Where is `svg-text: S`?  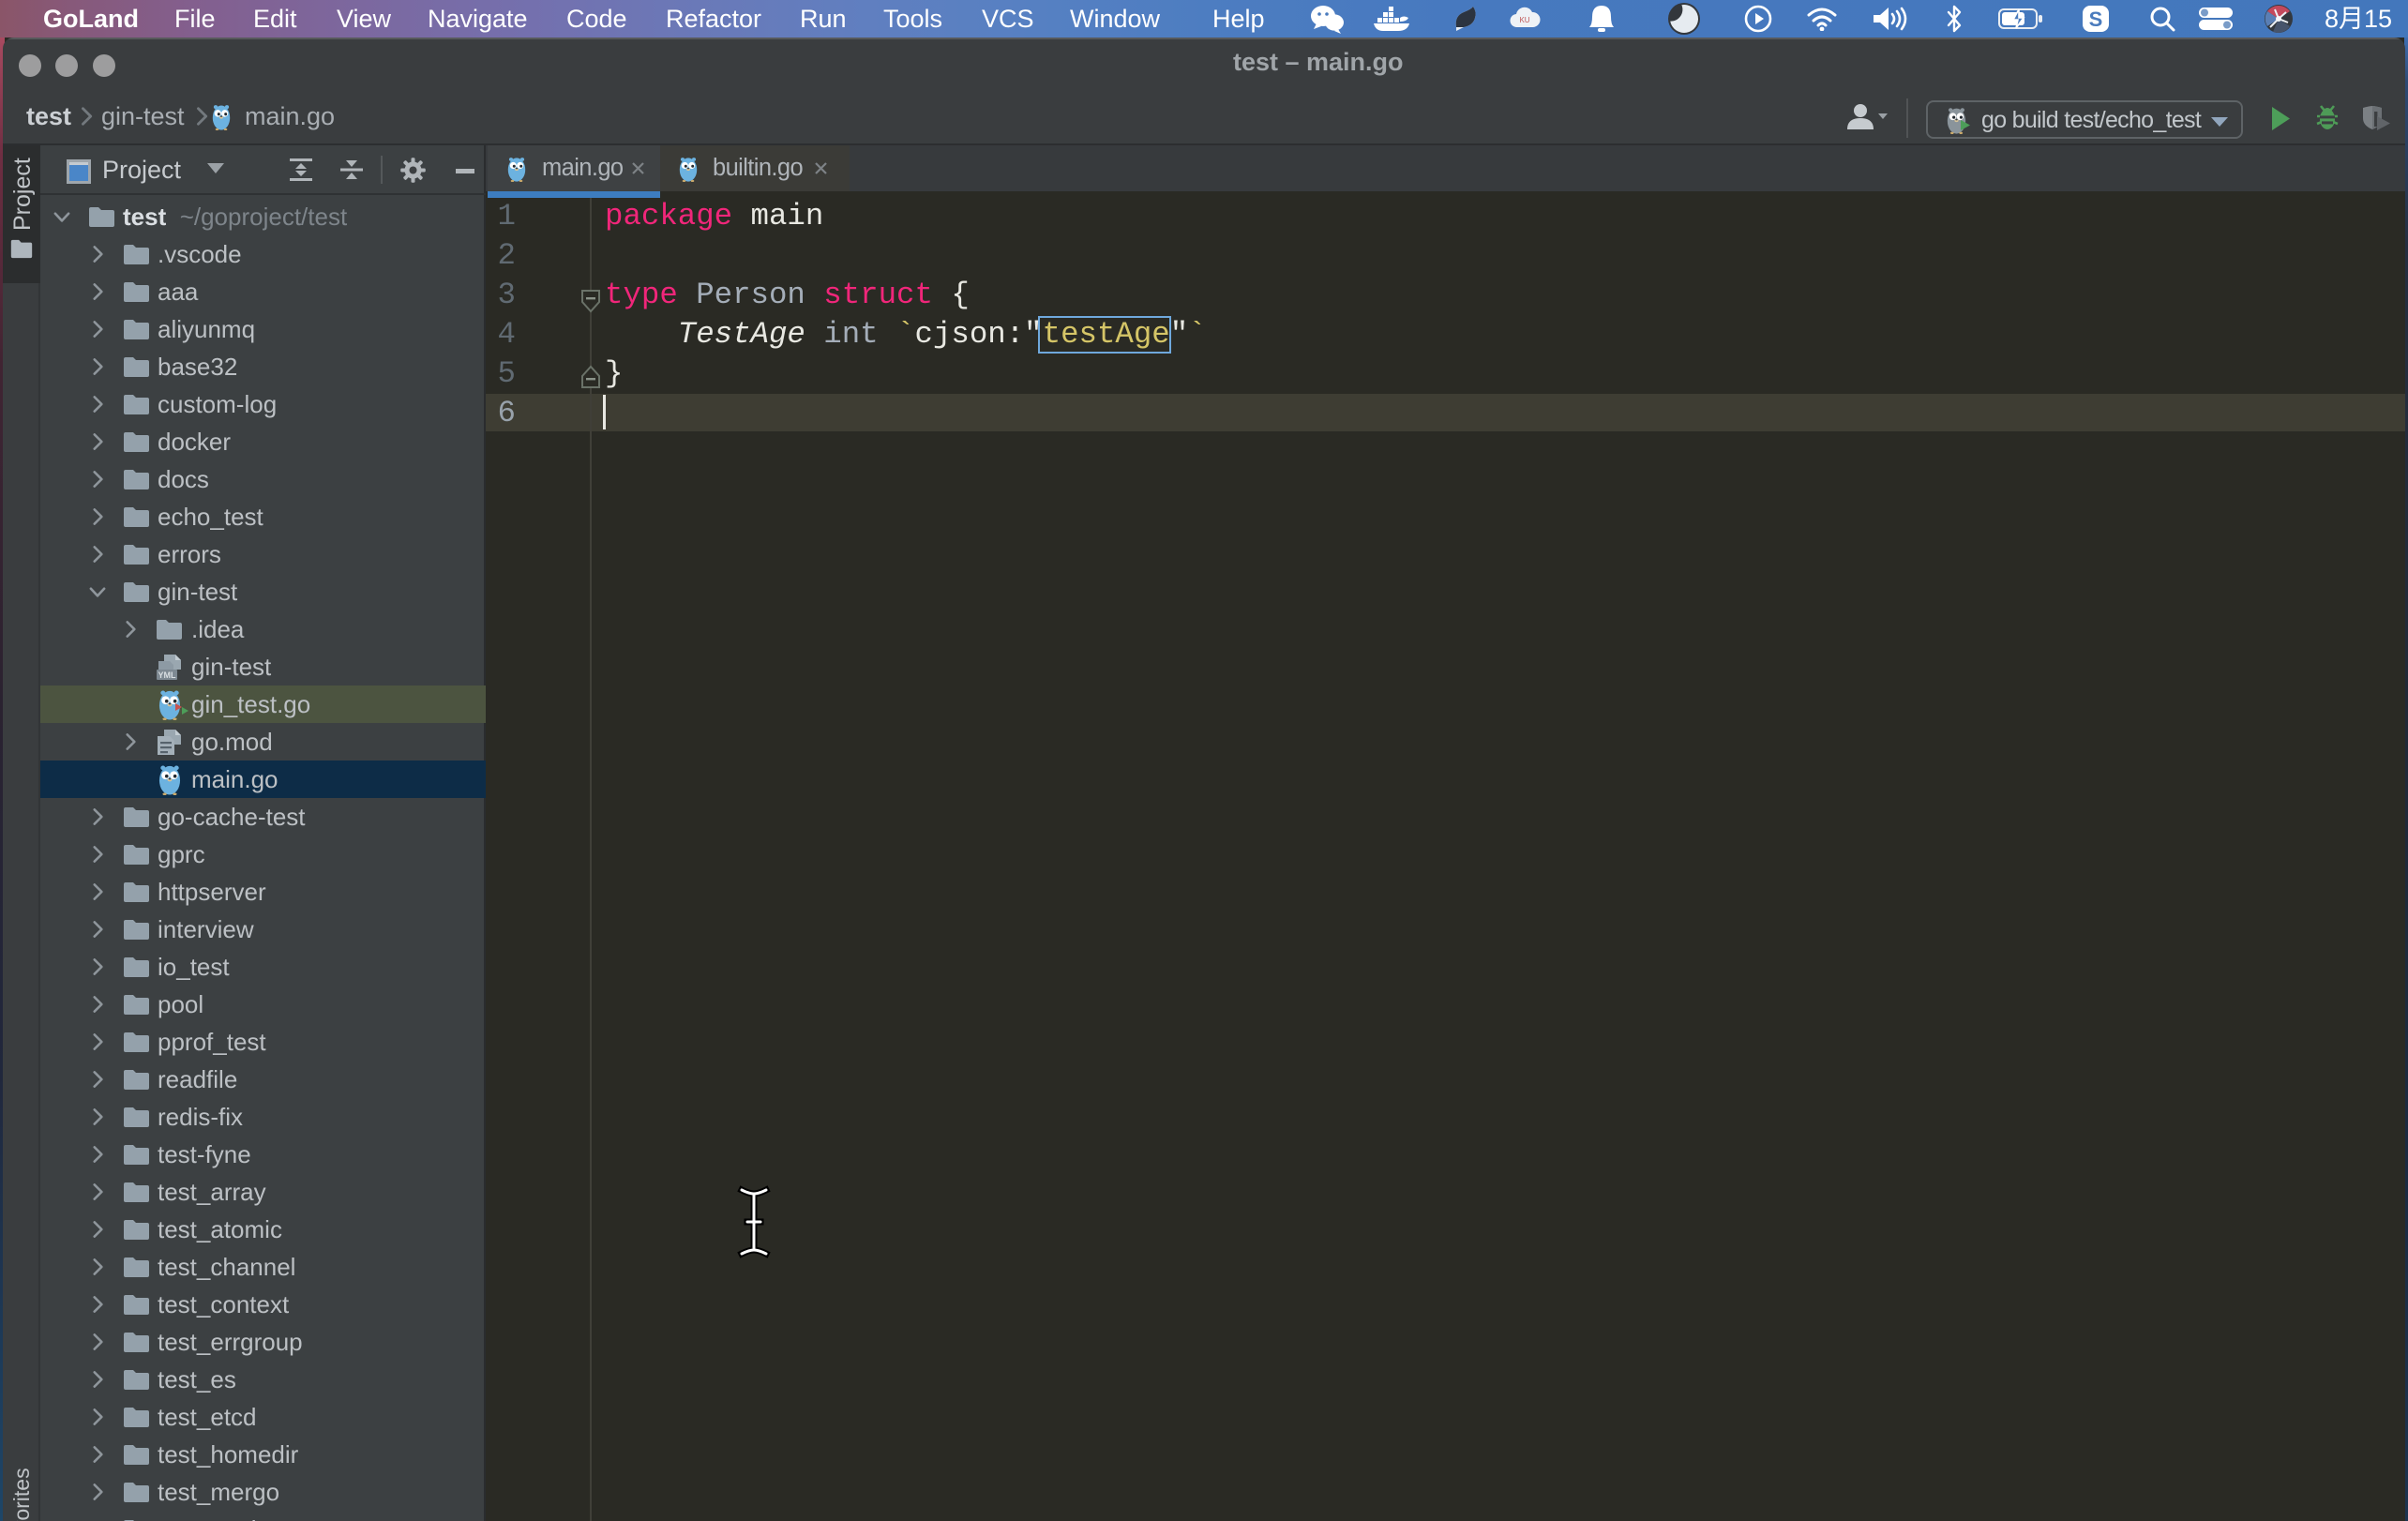
svg-text: S is located at coordinates (2096, 19).